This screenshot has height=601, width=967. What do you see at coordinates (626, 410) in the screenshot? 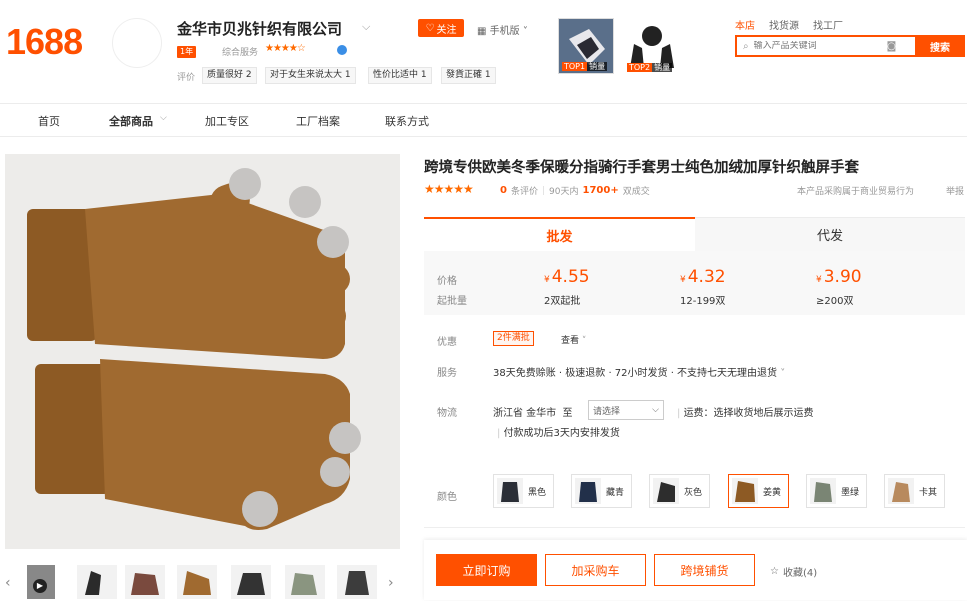
I see `destination-select: 请选择 ⌵` at bounding box center [626, 410].